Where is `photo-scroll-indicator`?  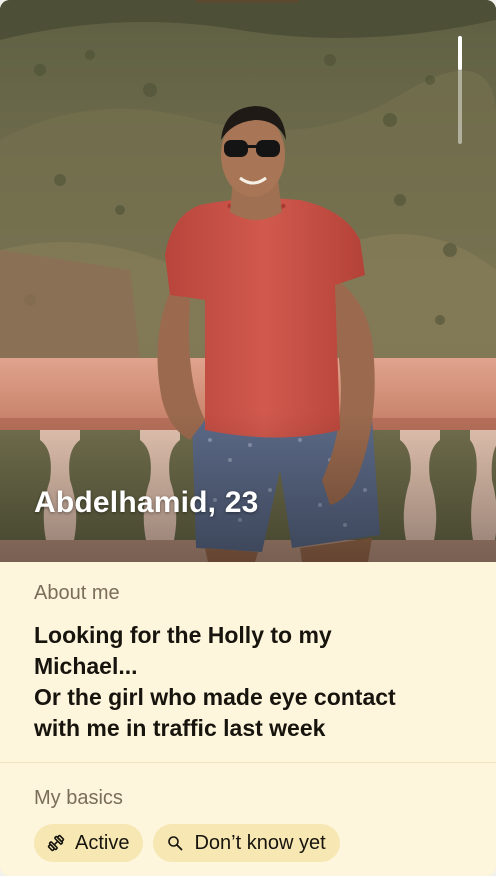
photo-scroll-indicator is located at coordinates (460, 90).